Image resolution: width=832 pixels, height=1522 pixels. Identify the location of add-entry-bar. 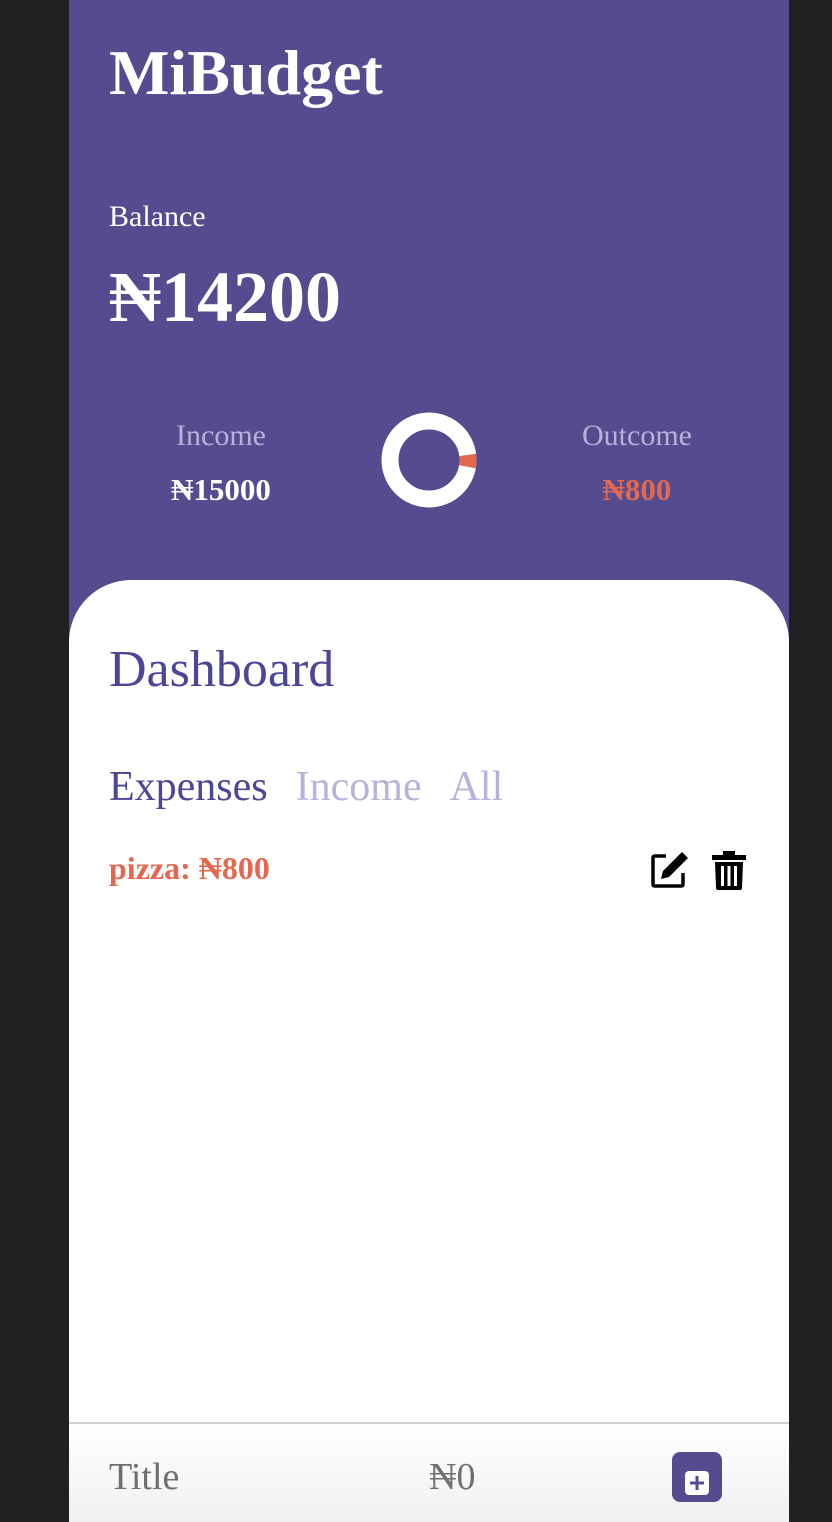
(429, 1472).